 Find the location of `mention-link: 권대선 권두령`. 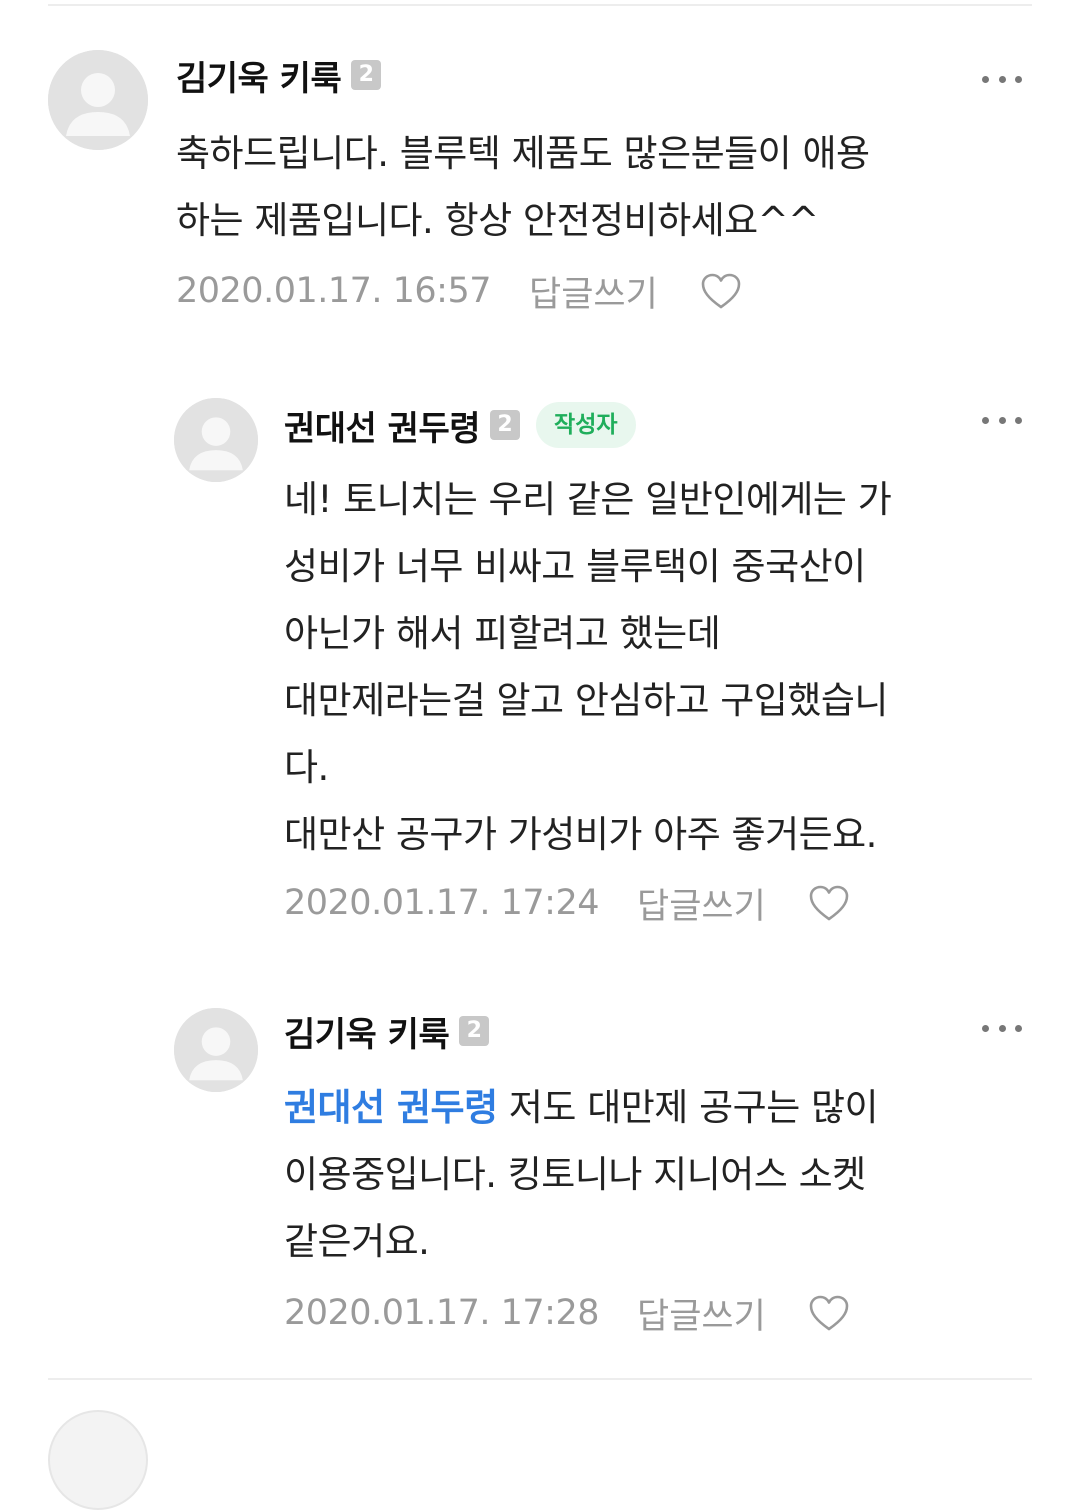

mention-link: 권대선 권두령 is located at coordinates (391, 1107).